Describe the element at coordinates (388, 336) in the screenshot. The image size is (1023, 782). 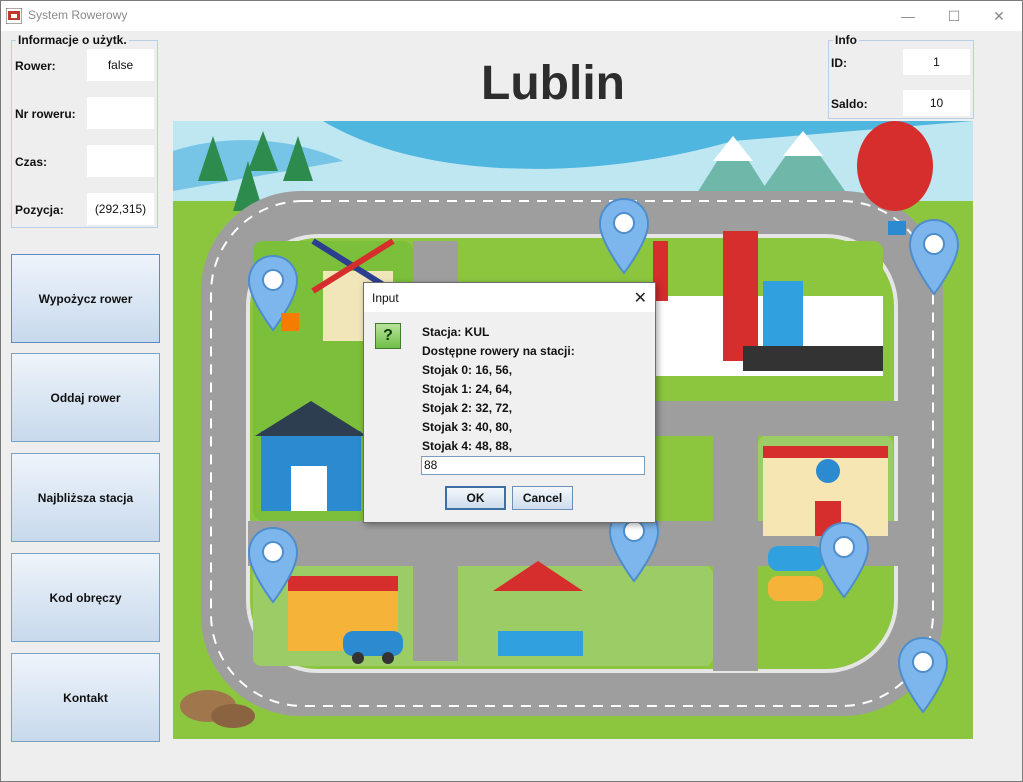
I see `question-icon: ?` at that location.